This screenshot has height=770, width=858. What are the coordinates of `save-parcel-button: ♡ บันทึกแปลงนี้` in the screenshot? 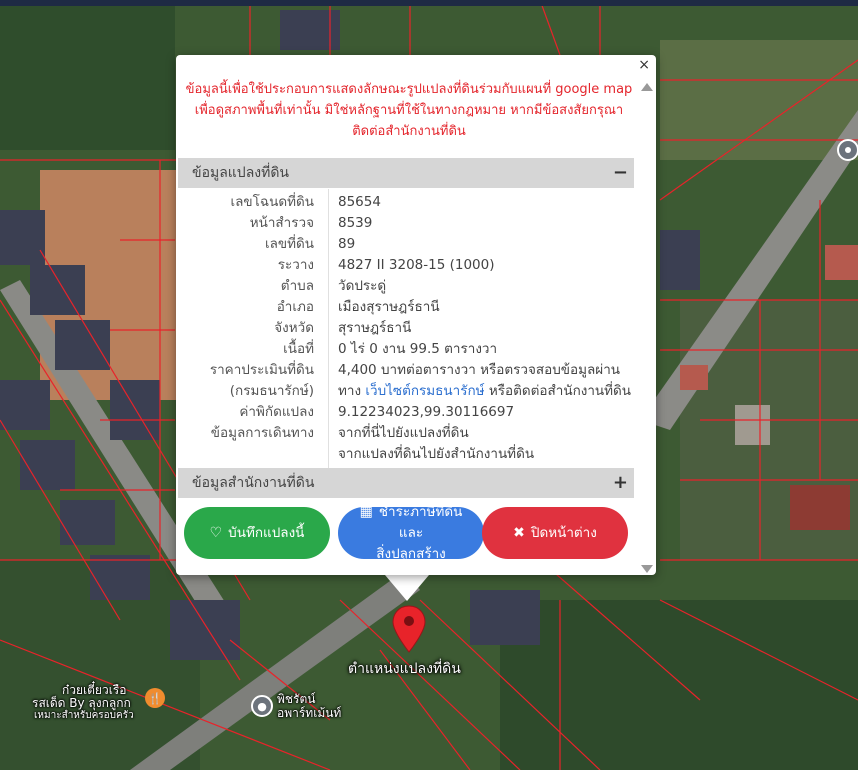 It's located at (257, 533).